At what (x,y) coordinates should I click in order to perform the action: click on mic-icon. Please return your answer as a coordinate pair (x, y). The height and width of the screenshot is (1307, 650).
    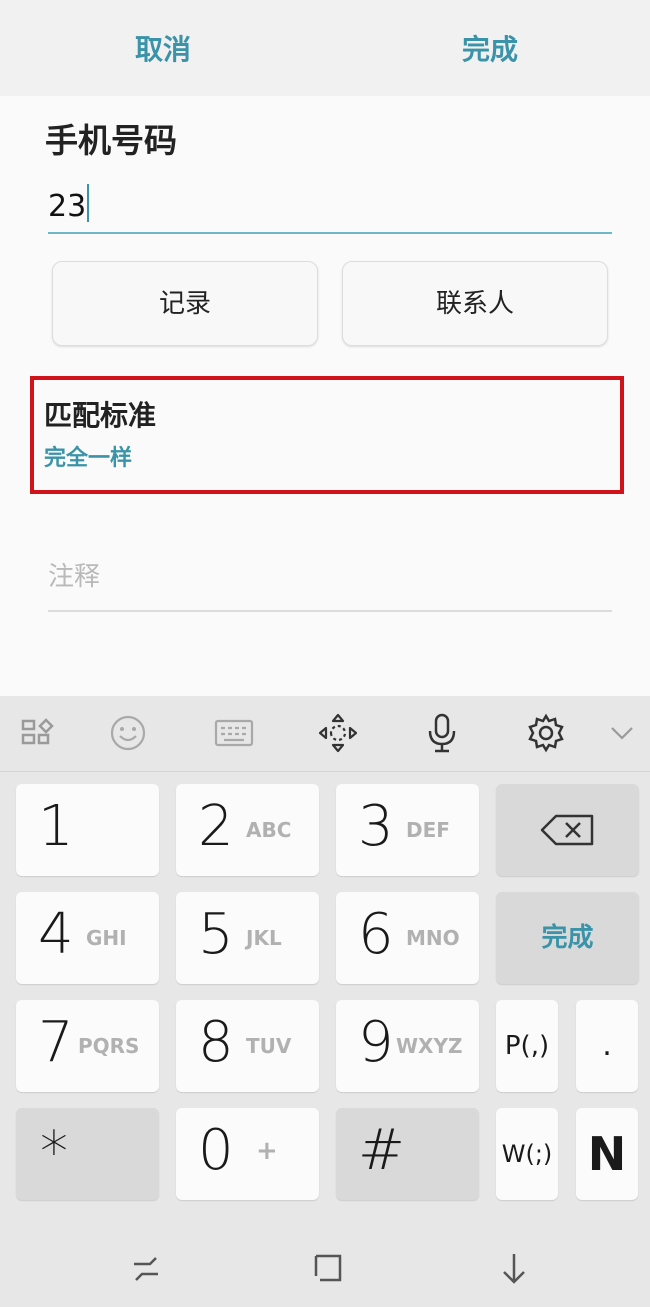
    Looking at the image, I should click on (442, 733).